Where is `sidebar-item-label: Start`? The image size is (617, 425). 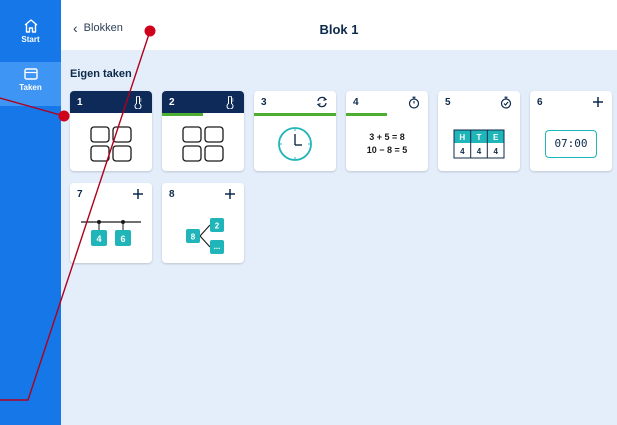 sidebar-item-label: Start is located at coordinates (30, 39).